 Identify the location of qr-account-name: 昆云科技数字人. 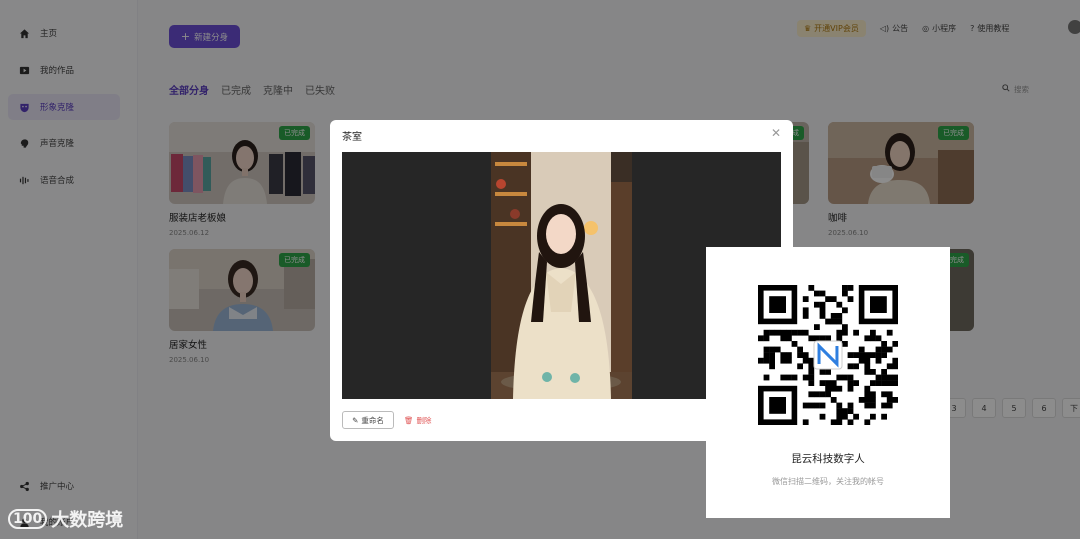
(828, 459).